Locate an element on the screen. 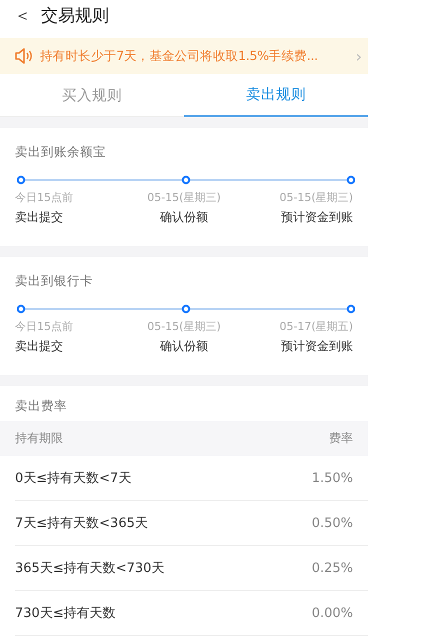 The height and width of the screenshot is (642, 429). notice-bar: 持有时长少于7天，基金公司将收取1.5%手续费... › is located at coordinates (184, 56).